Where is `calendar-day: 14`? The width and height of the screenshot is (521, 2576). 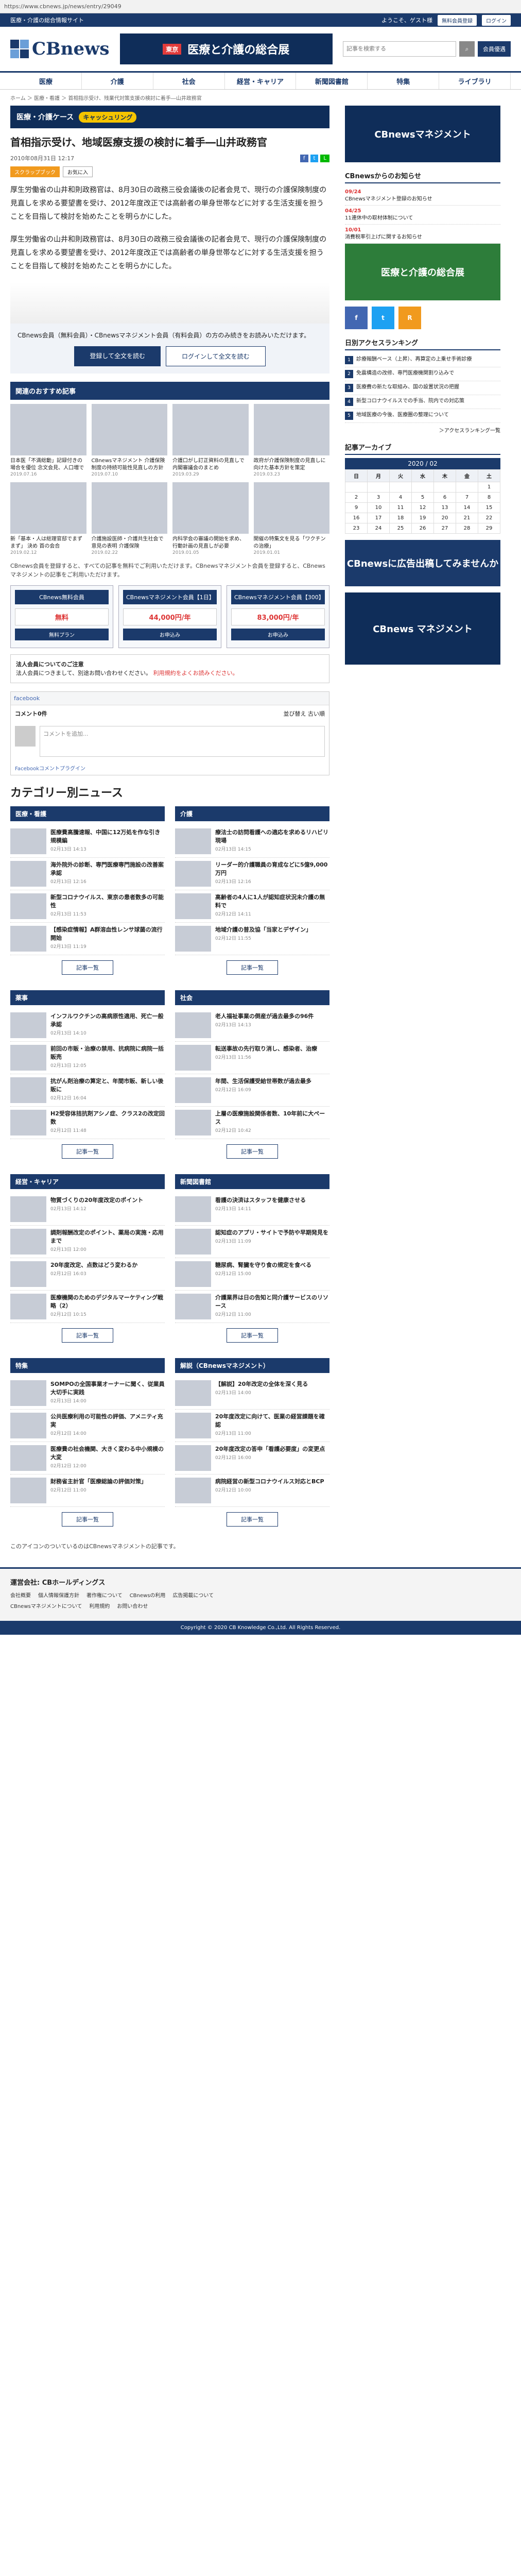
calendar-day: 14 is located at coordinates (467, 507).